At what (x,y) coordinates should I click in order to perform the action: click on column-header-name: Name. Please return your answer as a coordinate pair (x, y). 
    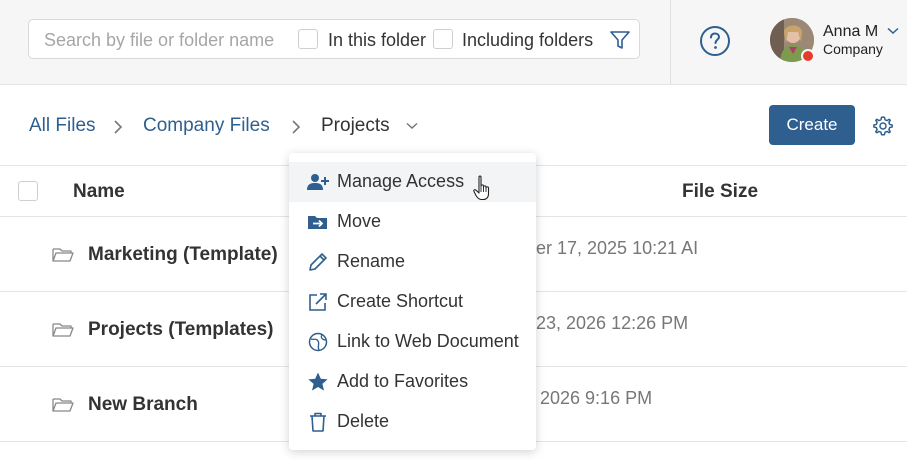
    Looking at the image, I should click on (99, 192).